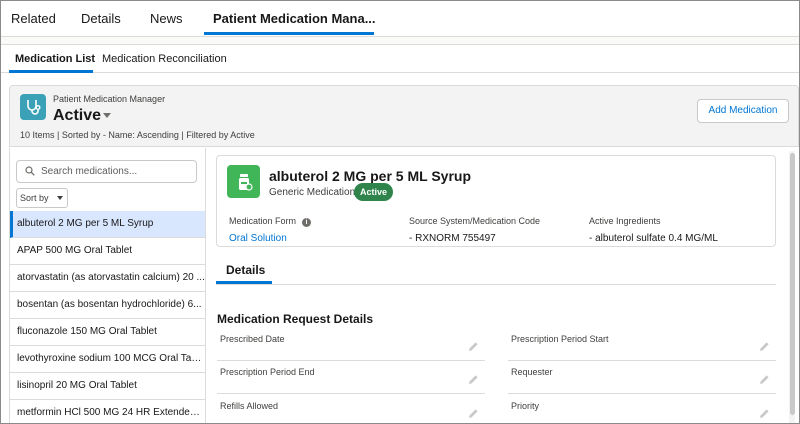  What do you see at coordinates (164, 59) in the screenshot?
I see `subtab-medication-reconciliation: Medication Reconciliation` at bounding box center [164, 59].